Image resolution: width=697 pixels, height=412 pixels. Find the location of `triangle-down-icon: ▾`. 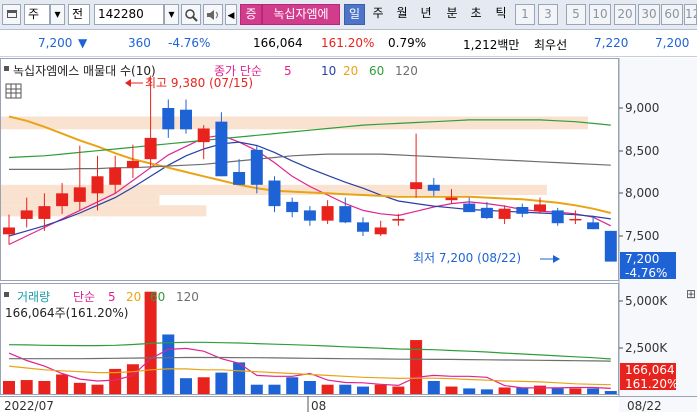

triangle-down-icon: ▾ is located at coordinates (57, 14).